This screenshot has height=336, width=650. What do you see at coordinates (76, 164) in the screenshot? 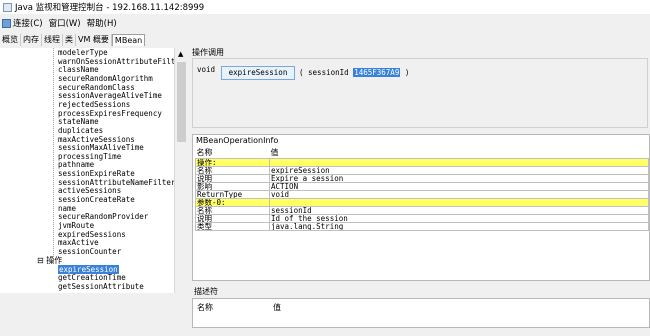
I see `tree-attribute-item: pathname` at bounding box center [76, 164].